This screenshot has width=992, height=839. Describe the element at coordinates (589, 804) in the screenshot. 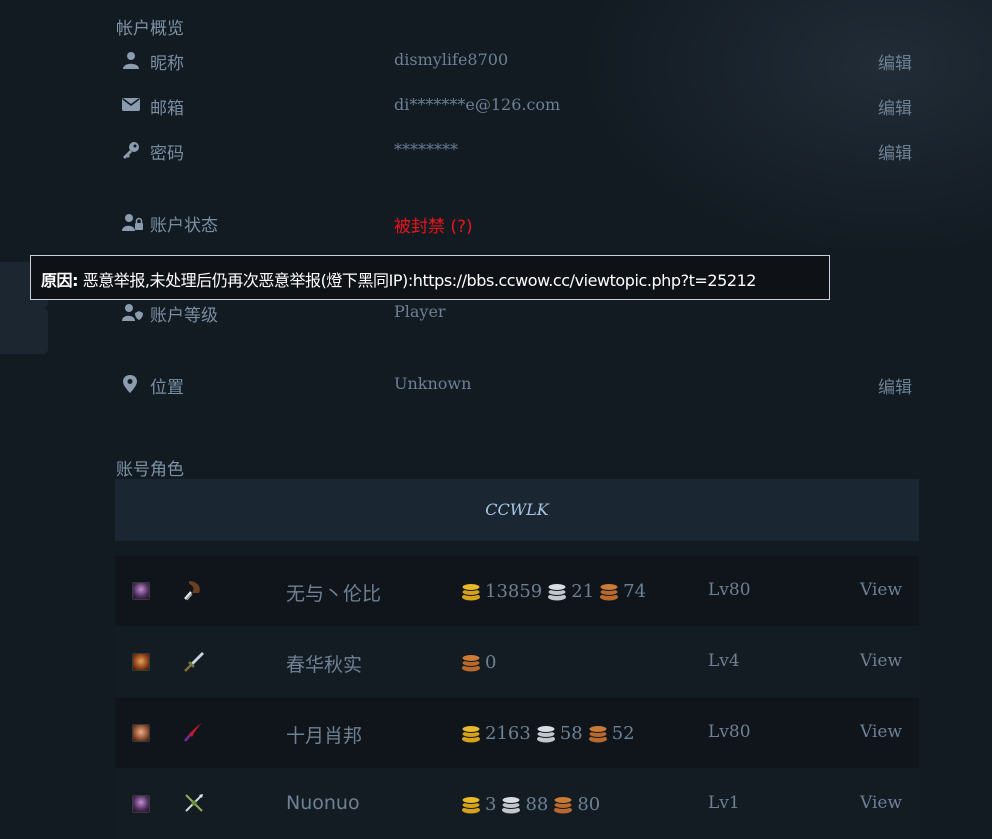

I see `copper-amount: 80` at that location.